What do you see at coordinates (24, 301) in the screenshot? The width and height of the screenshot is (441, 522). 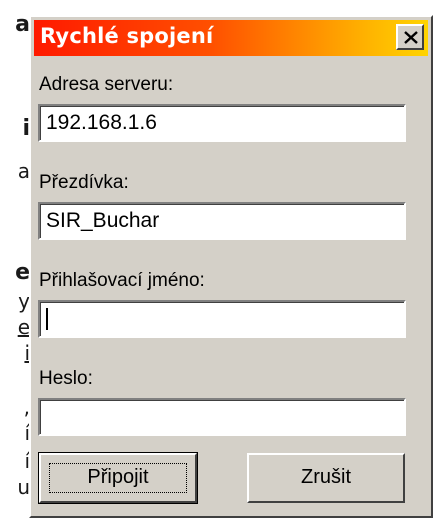 I see `background-text-fragment: y` at bounding box center [24, 301].